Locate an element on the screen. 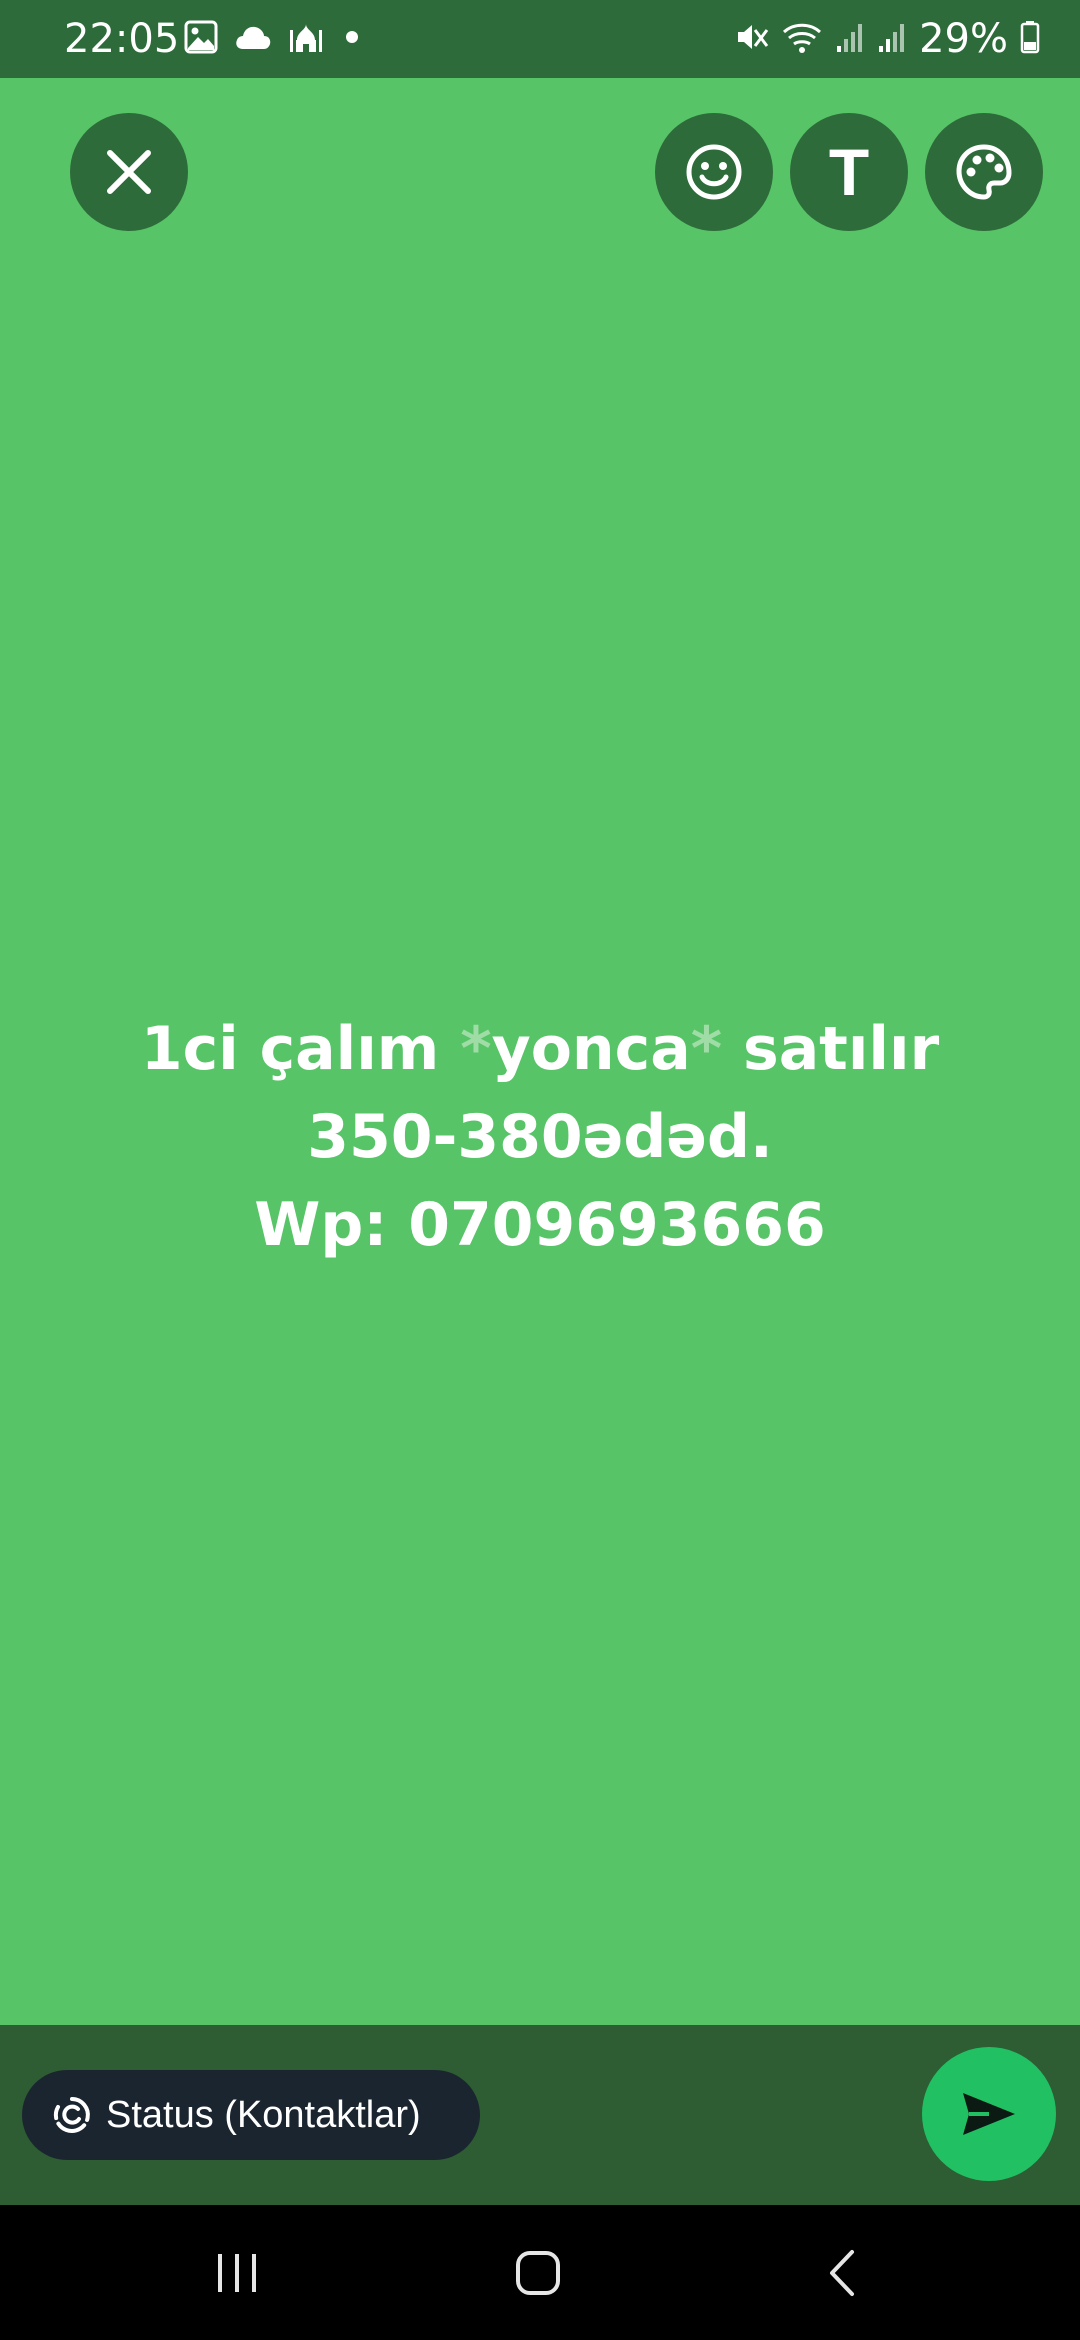  cloud-icon is located at coordinates (253, 39).